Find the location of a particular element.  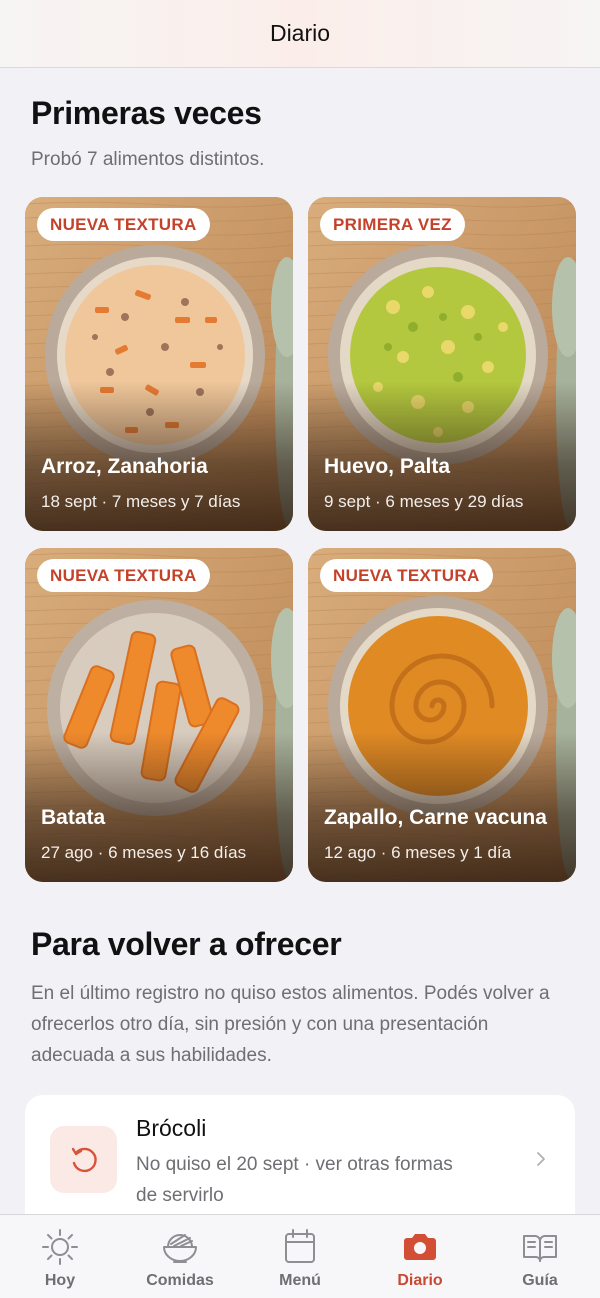

tab-hoy: Hoy is located at coordinates (60, 1256).